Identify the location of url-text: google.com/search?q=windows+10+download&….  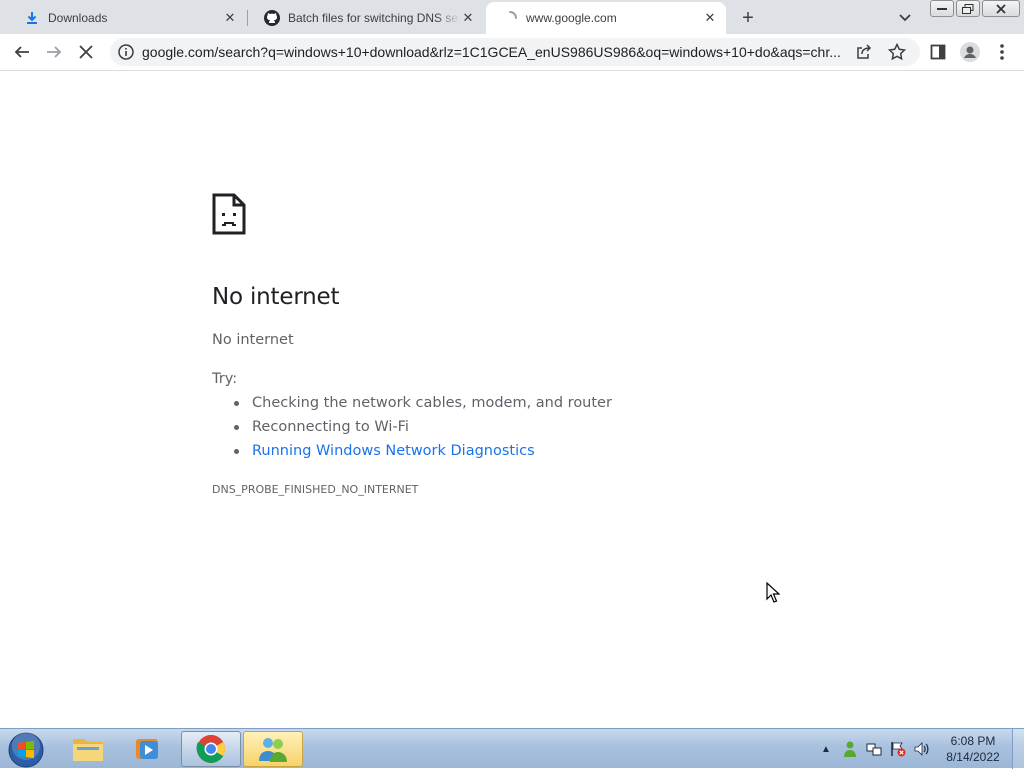
(492, 52).